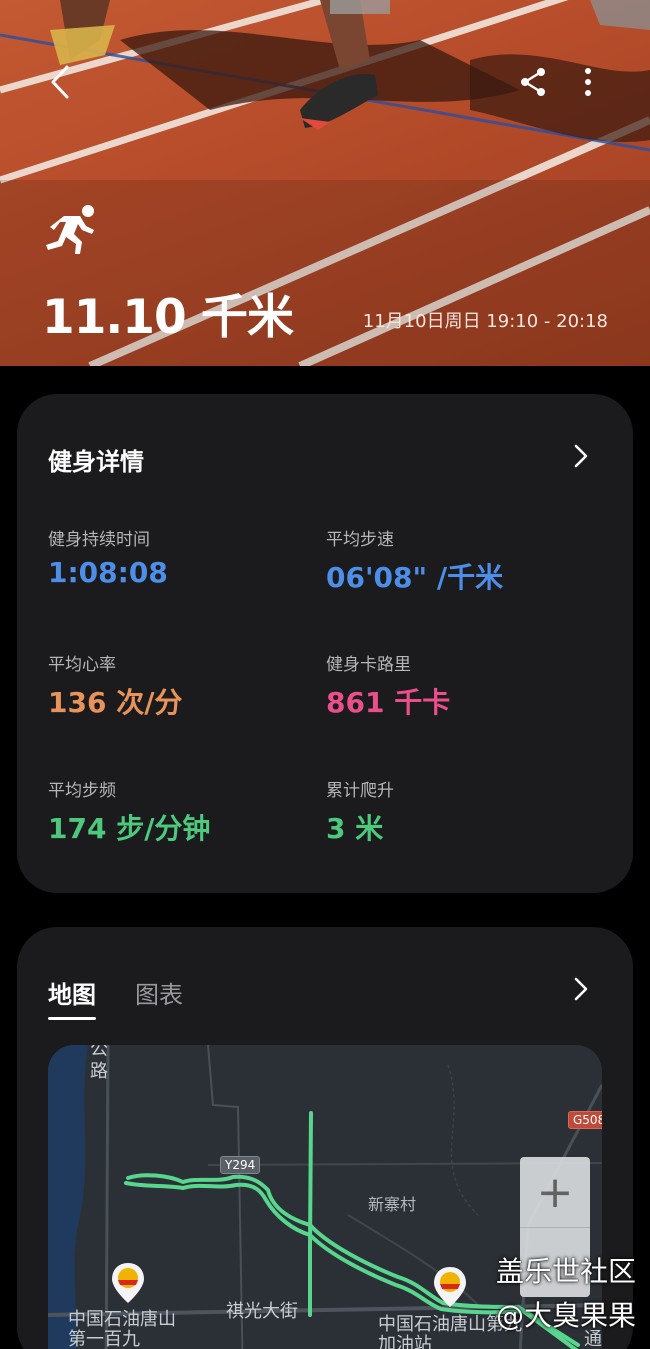 The width and height of the screenshot is (650, 1349). I want to click on back-button, so click(60, 82).